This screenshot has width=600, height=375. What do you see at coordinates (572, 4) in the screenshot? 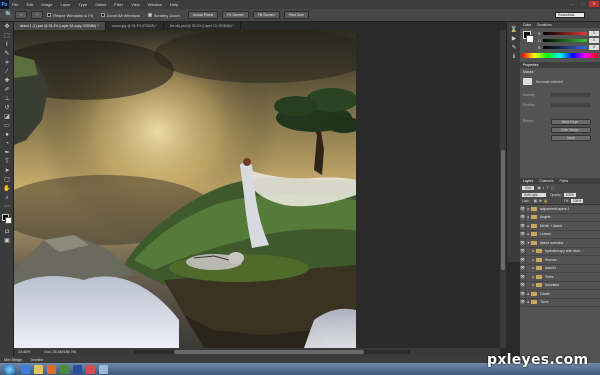
I see `minimize-button: –` at bounding box center [572, 4].